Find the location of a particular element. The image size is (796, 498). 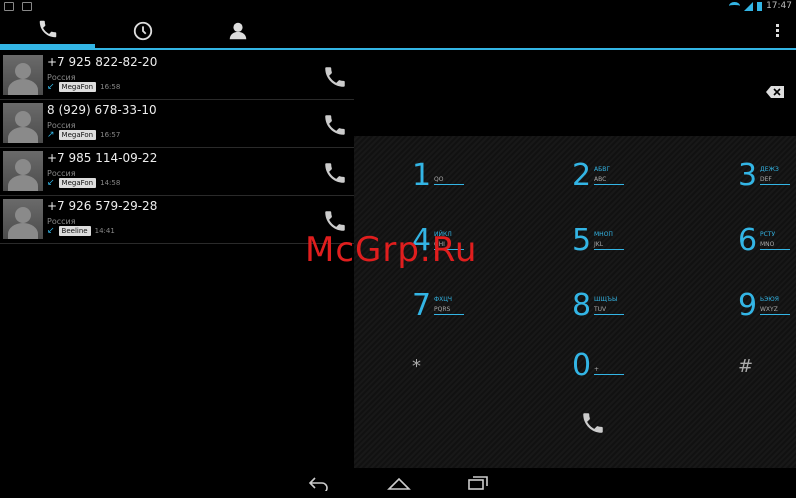

key-cyrillic-letters: ДЕЖЗ is located at coordinates (769, 169).